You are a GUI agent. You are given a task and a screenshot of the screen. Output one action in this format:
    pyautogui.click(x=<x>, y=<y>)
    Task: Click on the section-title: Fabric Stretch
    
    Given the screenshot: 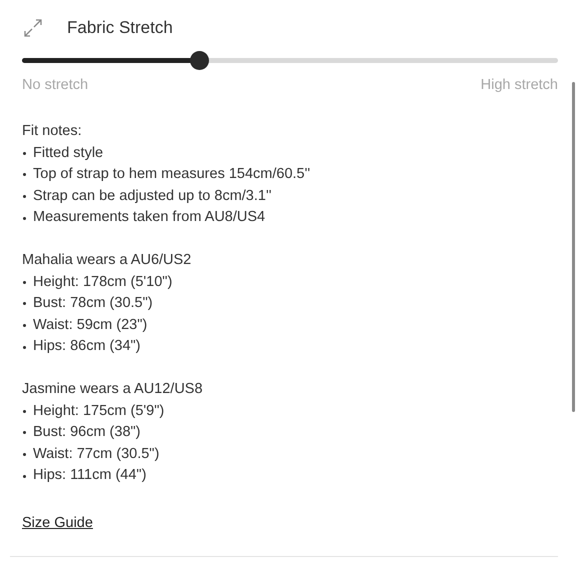 What is the action you would take?
    pyautogui.click(x=120, y=28)
    